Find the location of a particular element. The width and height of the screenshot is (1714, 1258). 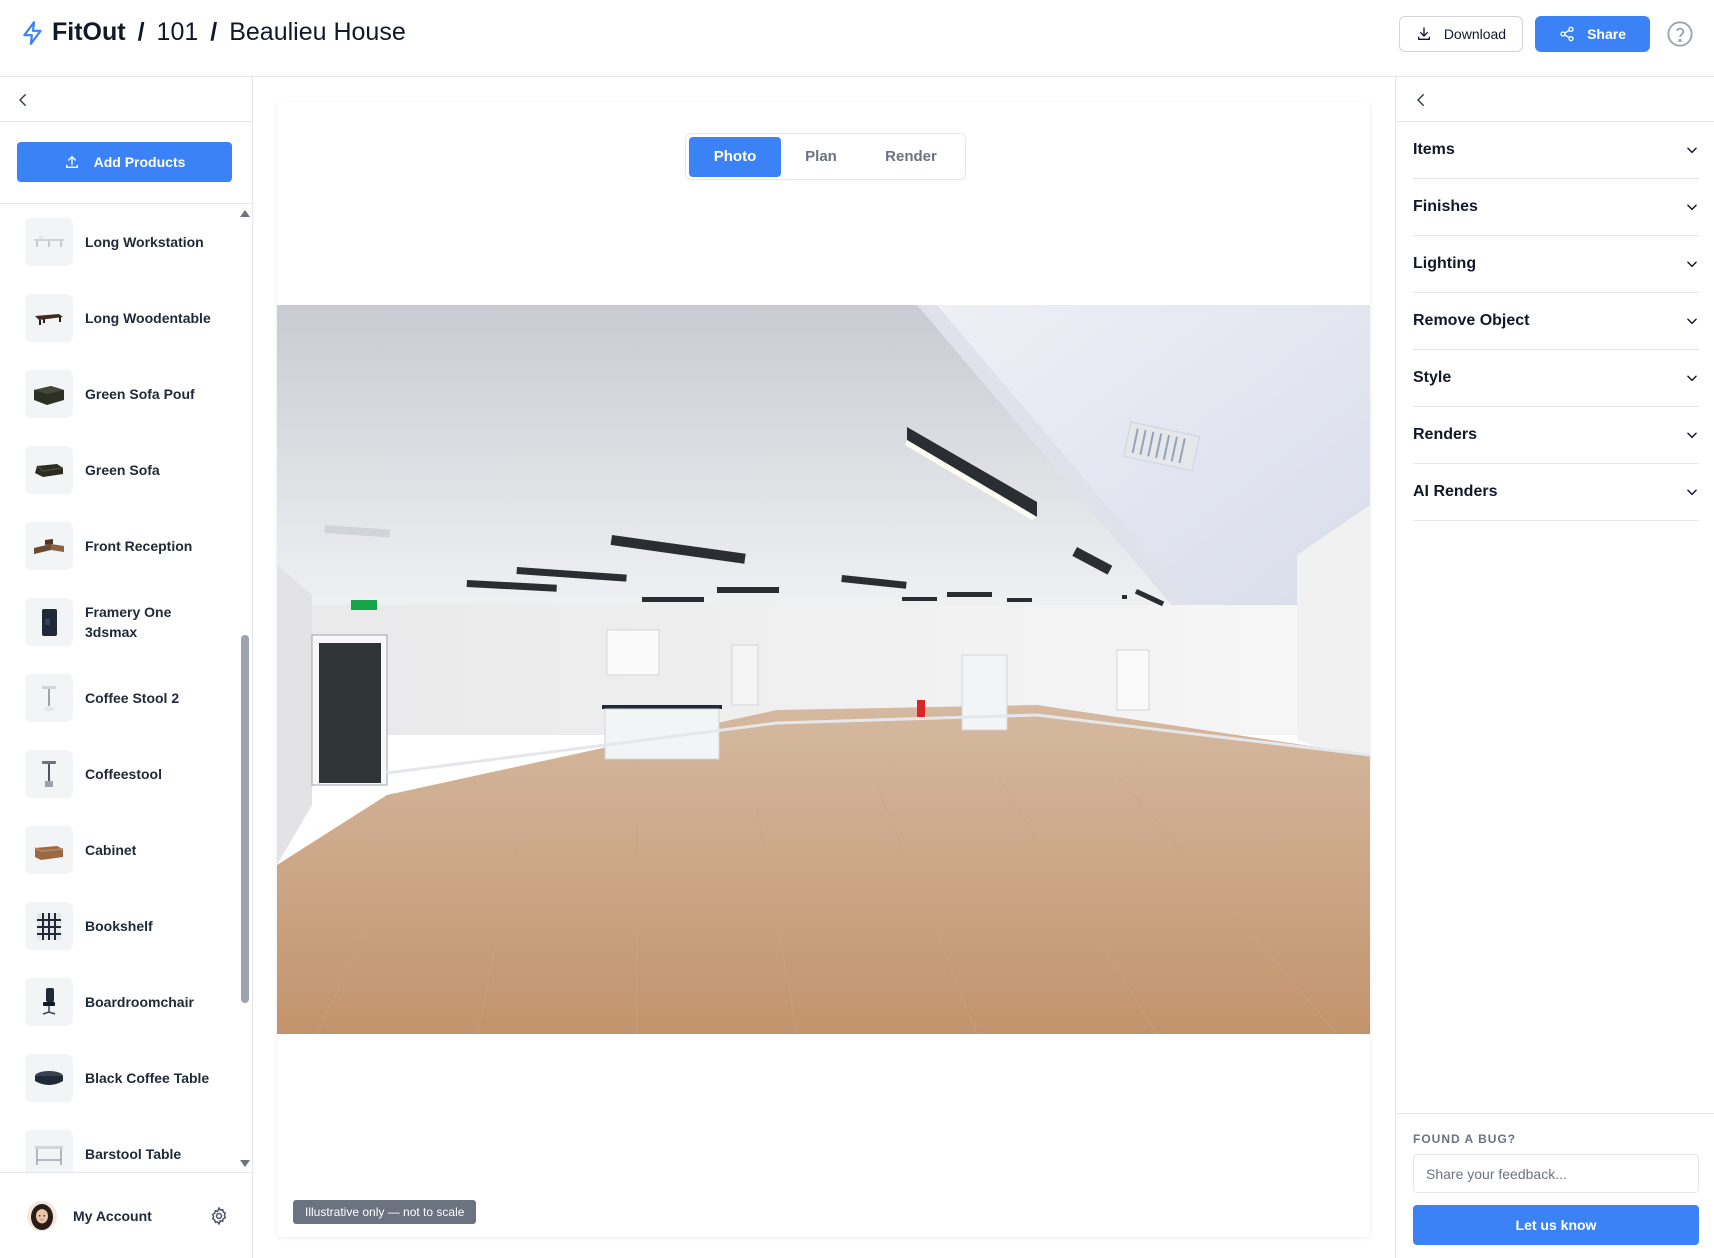

scroll-down-arrow-icon is located at coordinates (245, 1163).